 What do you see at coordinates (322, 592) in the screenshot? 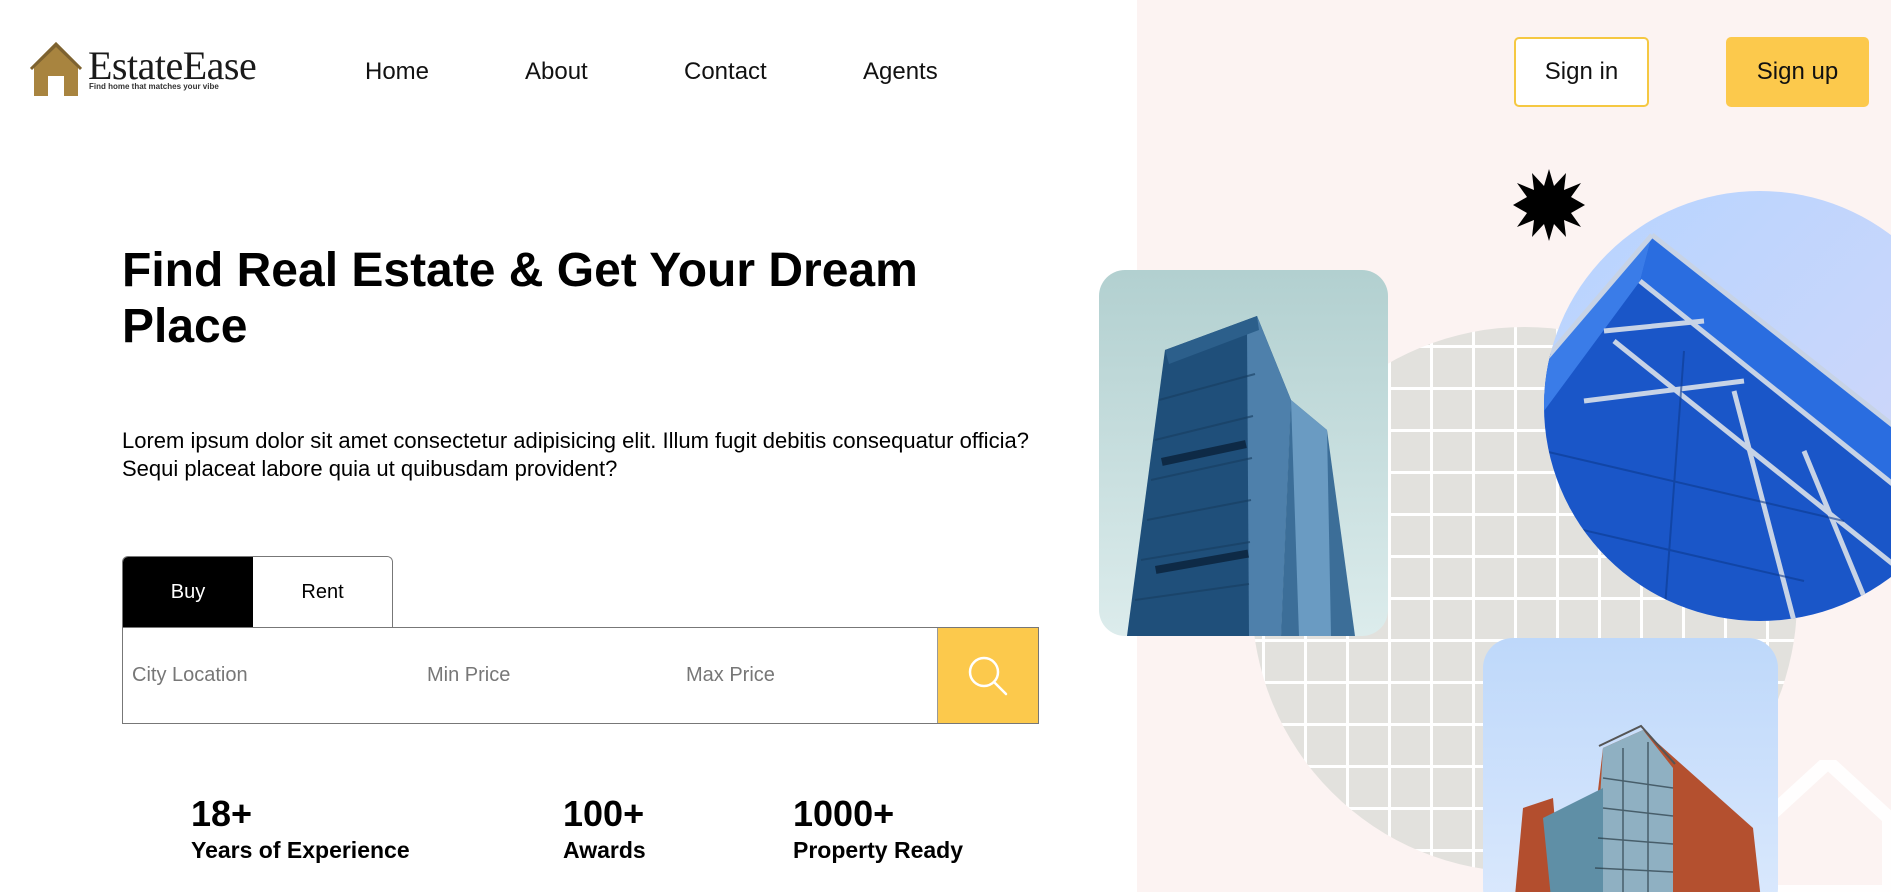
I see `tab-rent: Rent` at bounding box center [322, 592].